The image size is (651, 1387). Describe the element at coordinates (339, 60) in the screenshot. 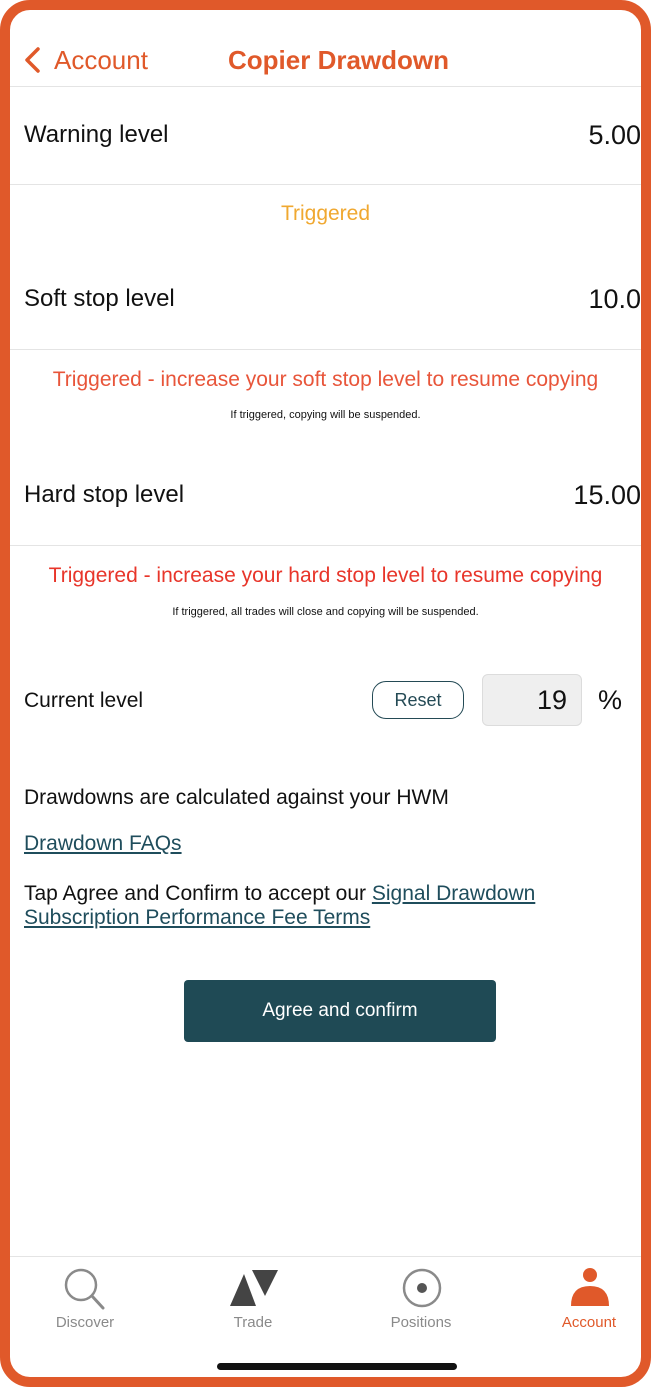

I see `page-title: Copier Drawdown` at that location.